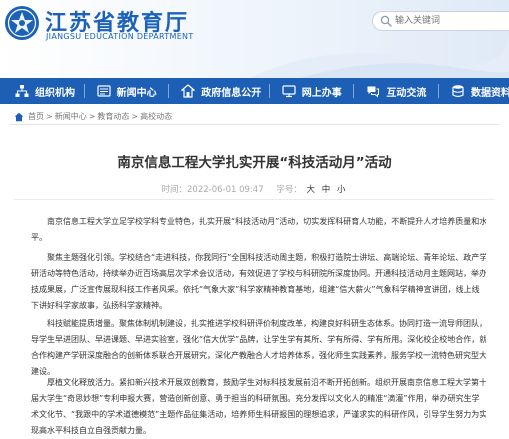 The image size is (509, 439). Describe the element at coordinates (136, 93) in the screenshot. I see `nav-item-label: 新闻中心` at that location.